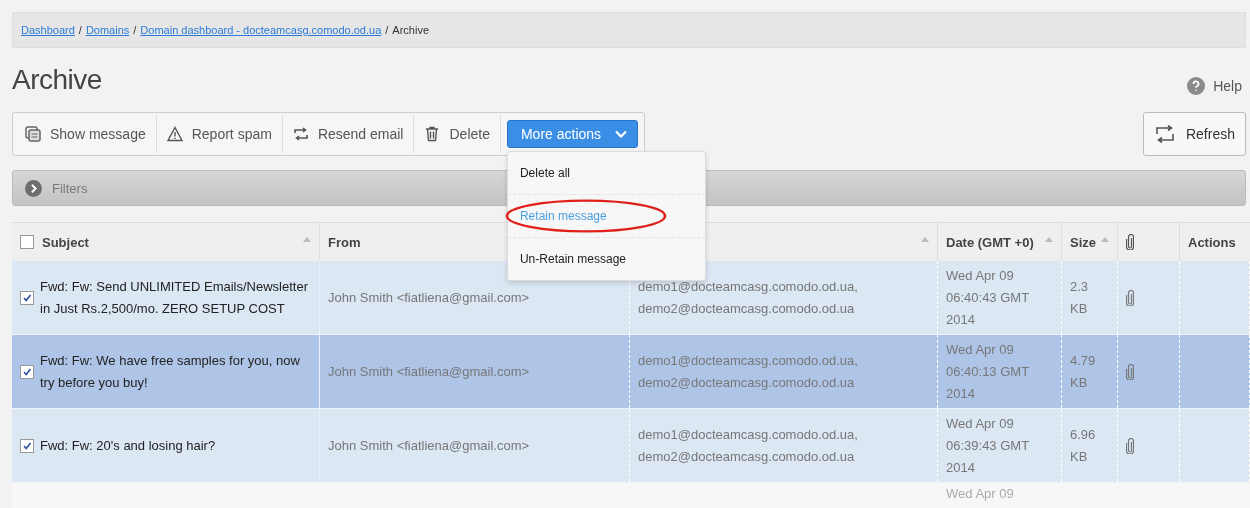  Describe the element at coordinates (988, 445) in the screenshot. I see `date-text: Wed Apr 09 06:39:43 GMT 2014` at that location.